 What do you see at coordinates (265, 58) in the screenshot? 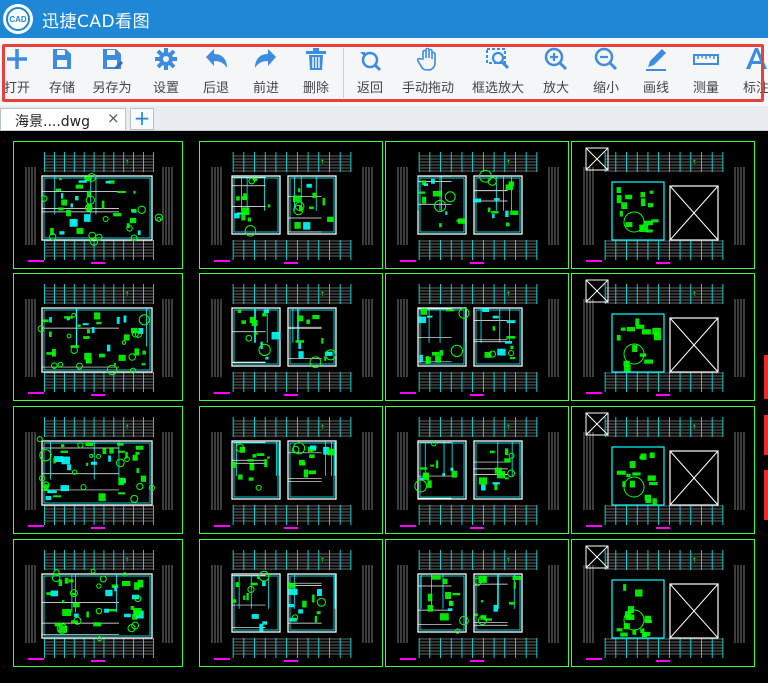
I see `redo-arrow-icon` at bounding box center [265, 58].